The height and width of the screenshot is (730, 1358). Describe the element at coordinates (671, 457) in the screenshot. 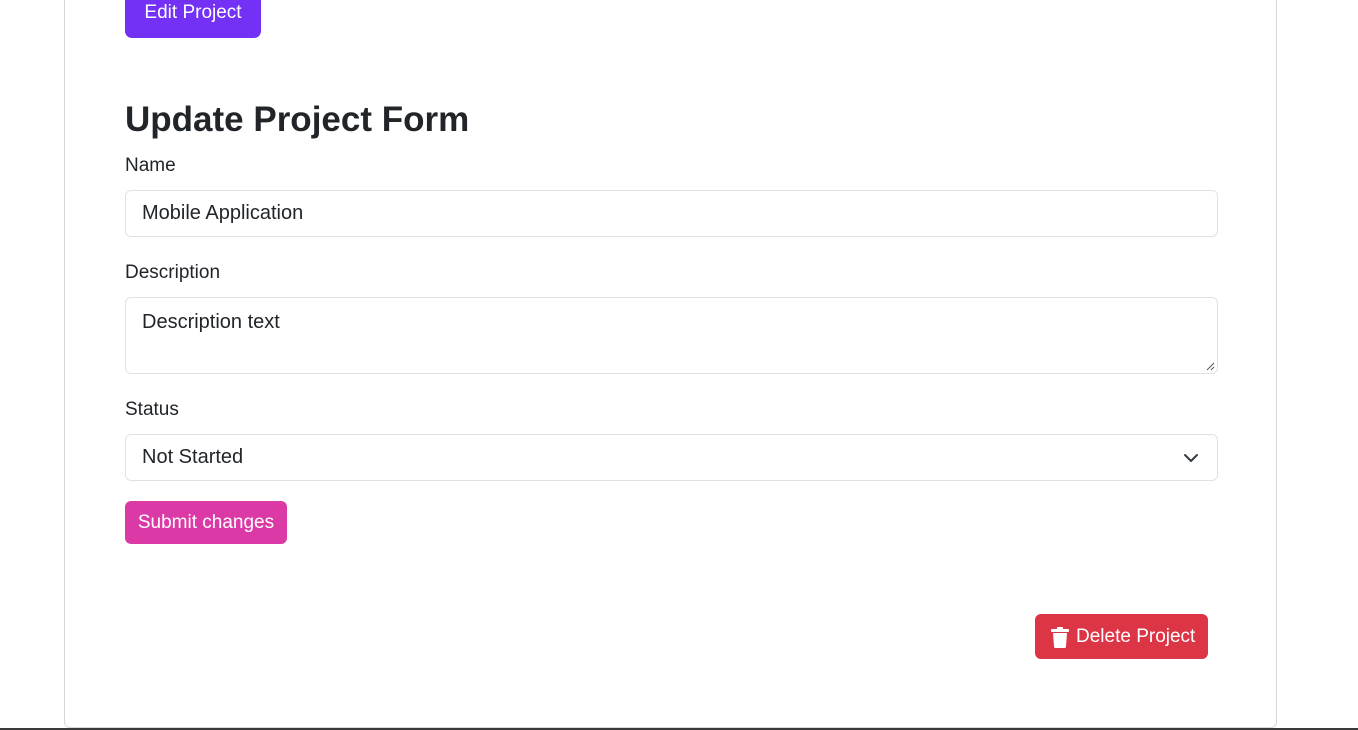

I see `status-select: Not Started` at that location.